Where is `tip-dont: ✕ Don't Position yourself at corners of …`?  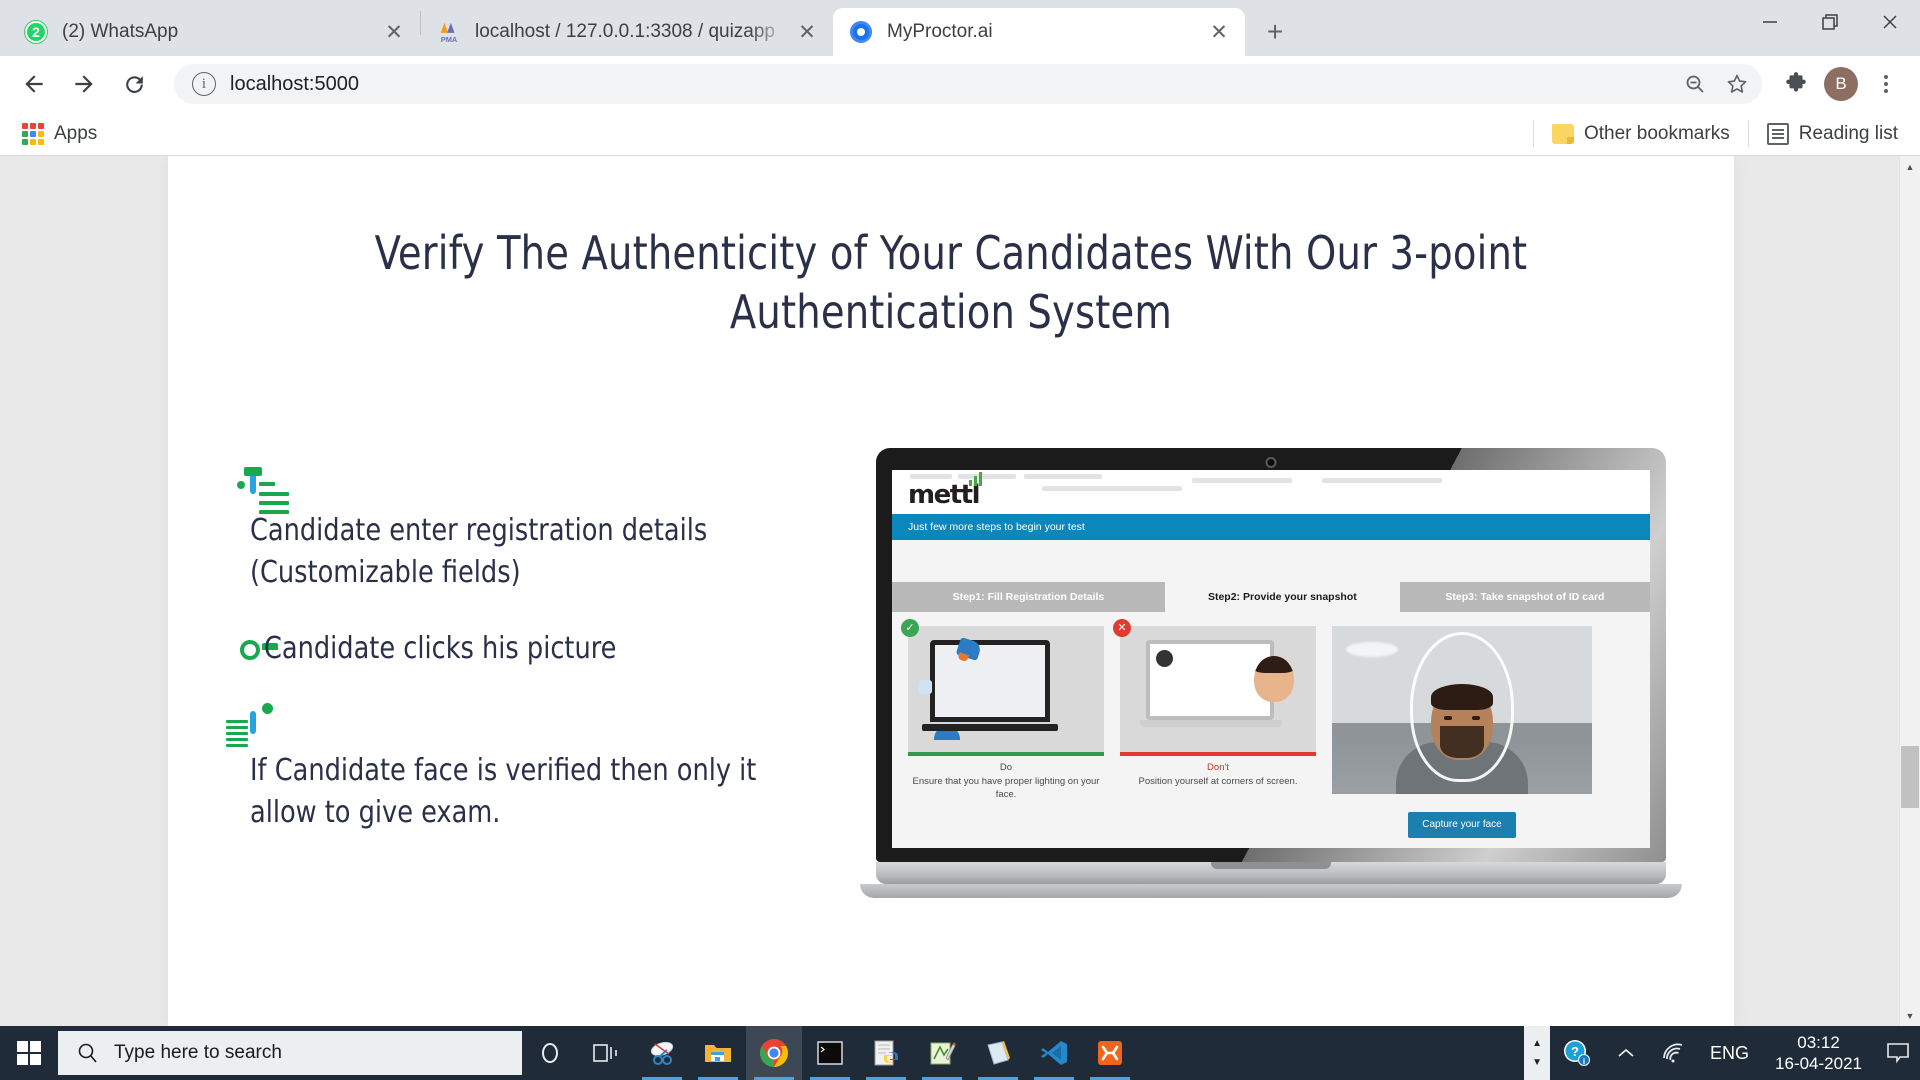
tip-dont: ✕ Don't Position yourself at corners of … is located at coordinates (1214, 733).